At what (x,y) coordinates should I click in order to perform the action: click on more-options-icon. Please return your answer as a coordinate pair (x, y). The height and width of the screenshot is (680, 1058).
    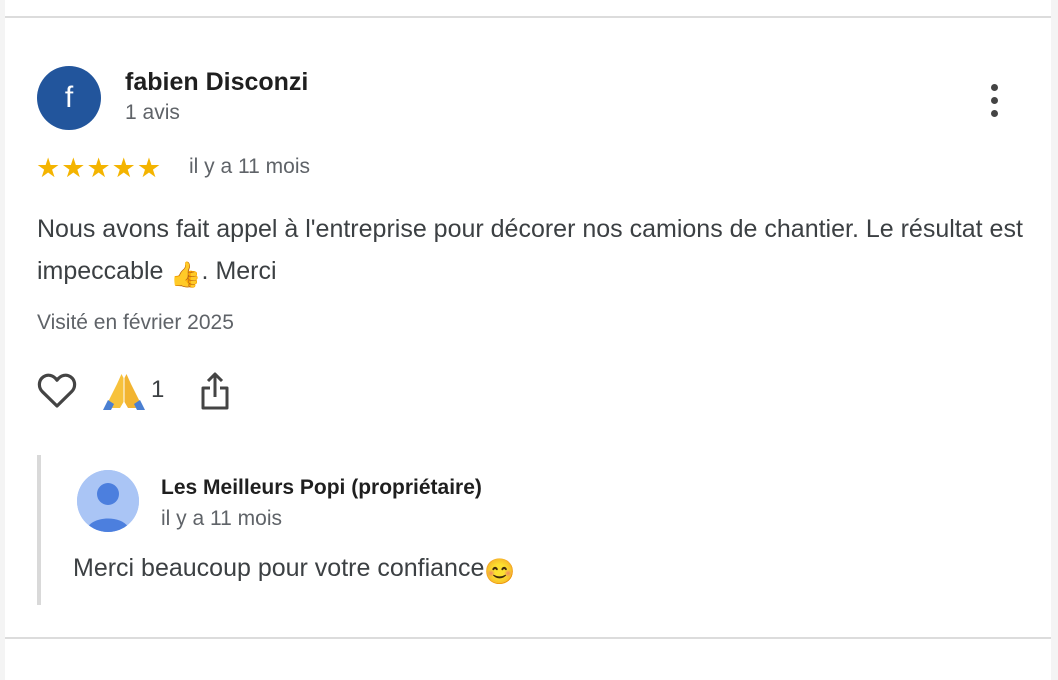
    Looking at the image, I should click on (994, 99).